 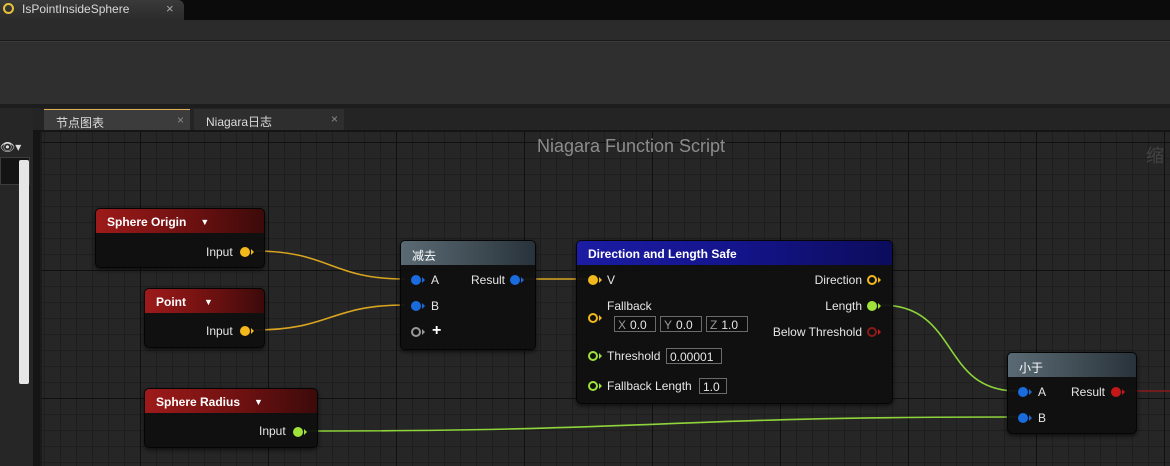 I want to click on wire-length-to-a, so click(x=949, y=348).